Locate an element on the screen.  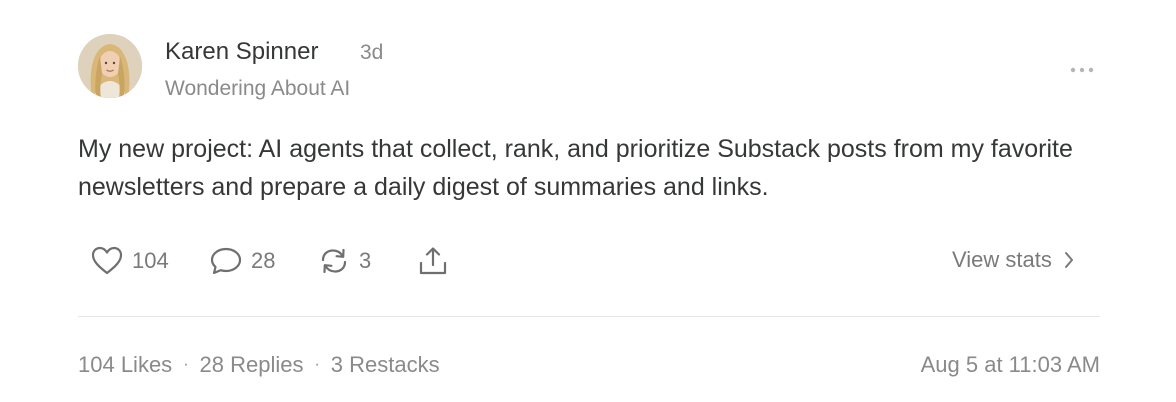
restacks-summary: 3 Restacks is located at coordinates (385, 365).